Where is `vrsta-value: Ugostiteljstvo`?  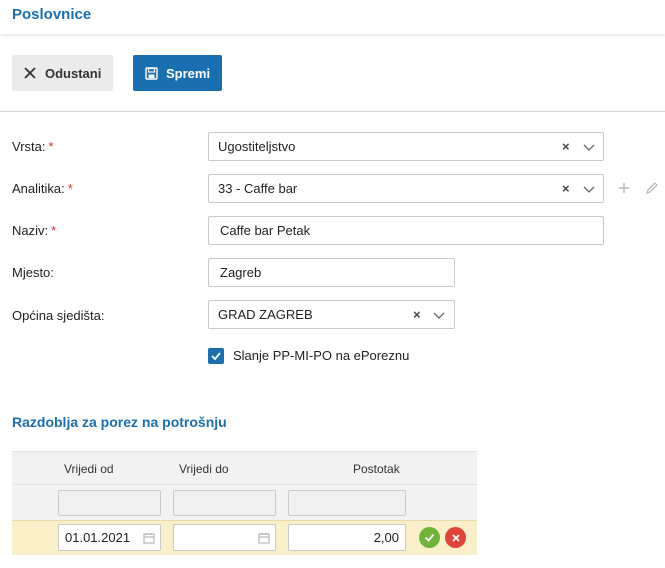
vrsta-value: Ugostiteljstvo is located at coordinates (257, 146).